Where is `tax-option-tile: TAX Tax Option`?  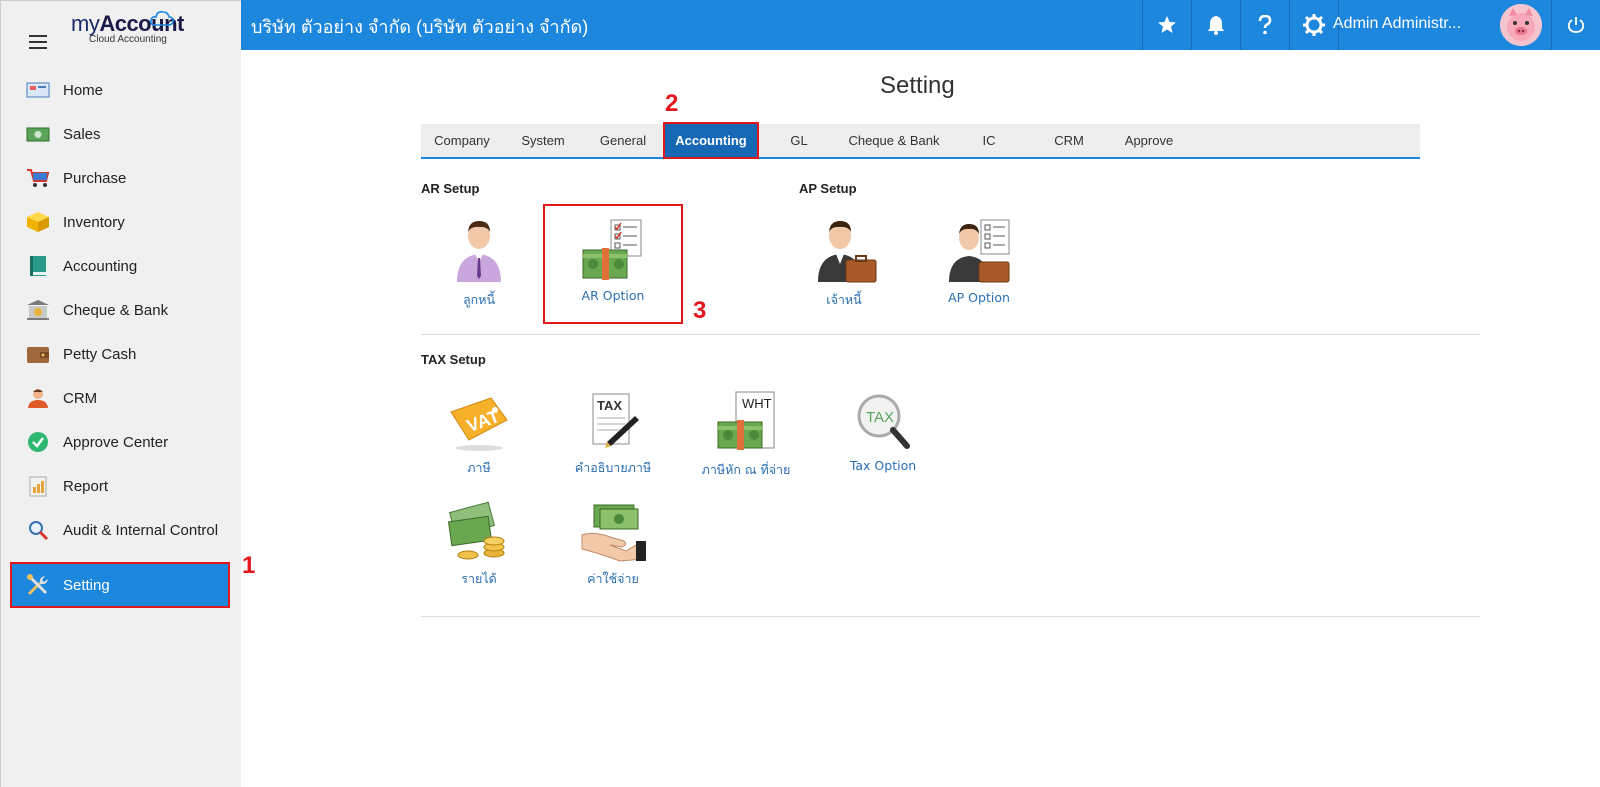 tax-option-tile: TAX Tax Option is located at coordinates (883, 431).